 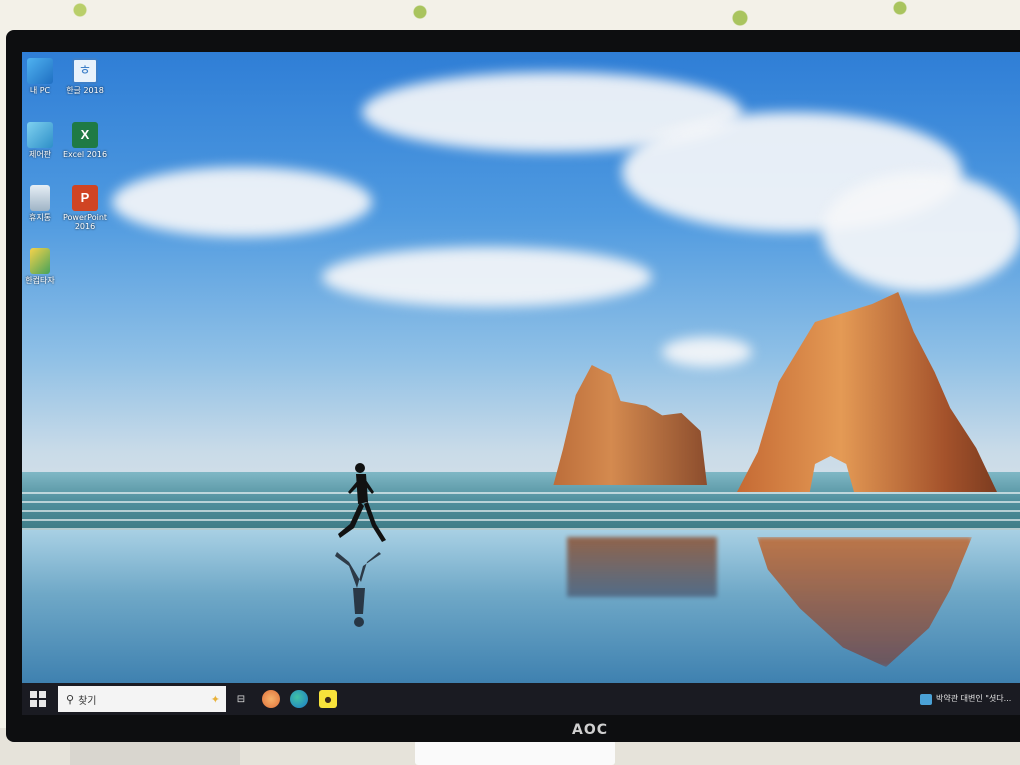 I want to click on monitor-brand-logo: AOC, so click(x=590, y=730).